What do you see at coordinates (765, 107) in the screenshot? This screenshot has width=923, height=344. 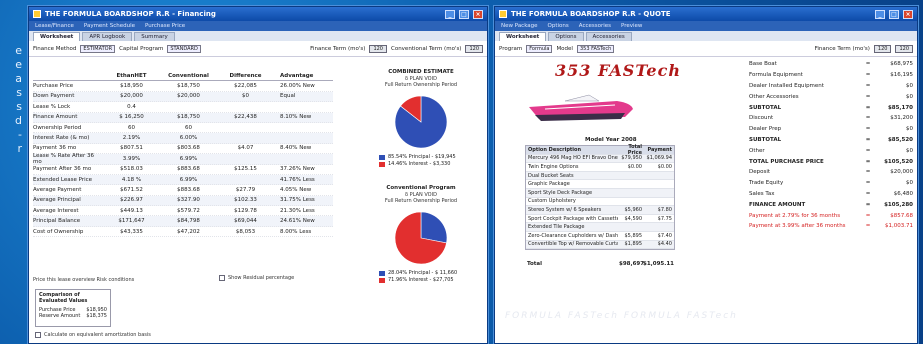 I see `price-label: SUBTOTAL` at bounding box center [765, 107].